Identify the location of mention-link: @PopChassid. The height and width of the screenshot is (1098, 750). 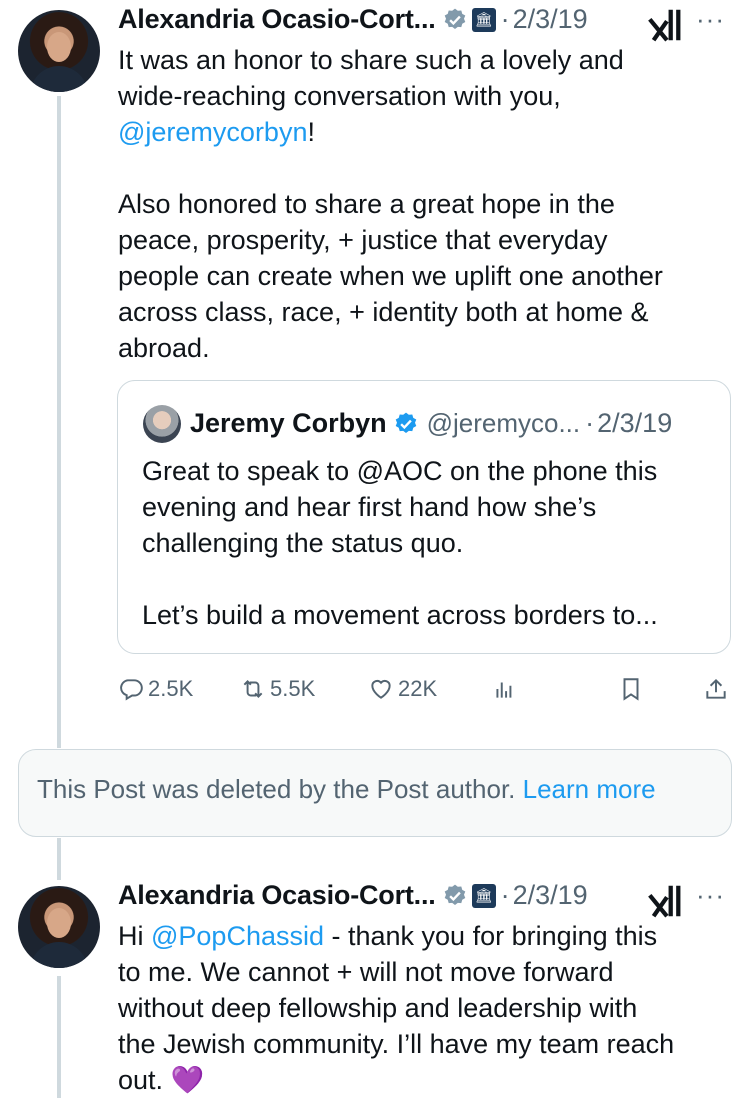
(237, 936).